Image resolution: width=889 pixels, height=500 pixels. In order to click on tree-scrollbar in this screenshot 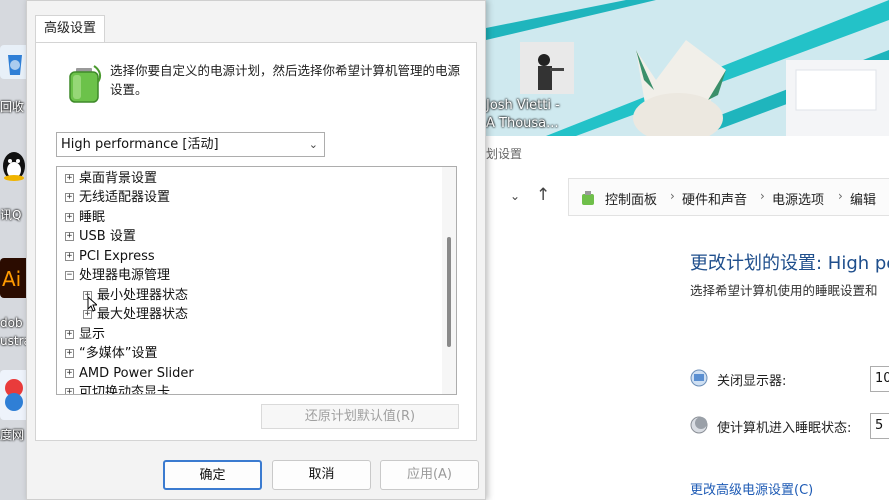, I will do `click(449, 280)`.